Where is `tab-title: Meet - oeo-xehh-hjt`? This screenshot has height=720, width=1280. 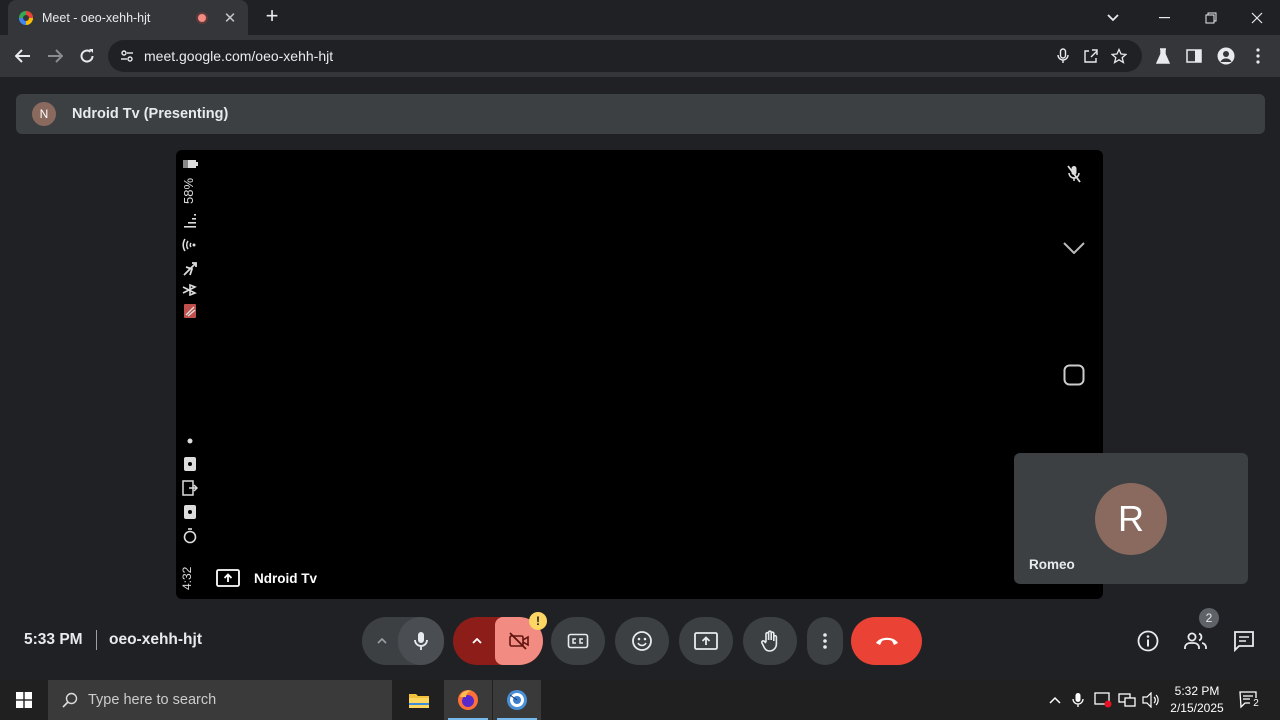
tab-title: Meet - oeo-xehh-hjt is located at coordinates (96, 17).